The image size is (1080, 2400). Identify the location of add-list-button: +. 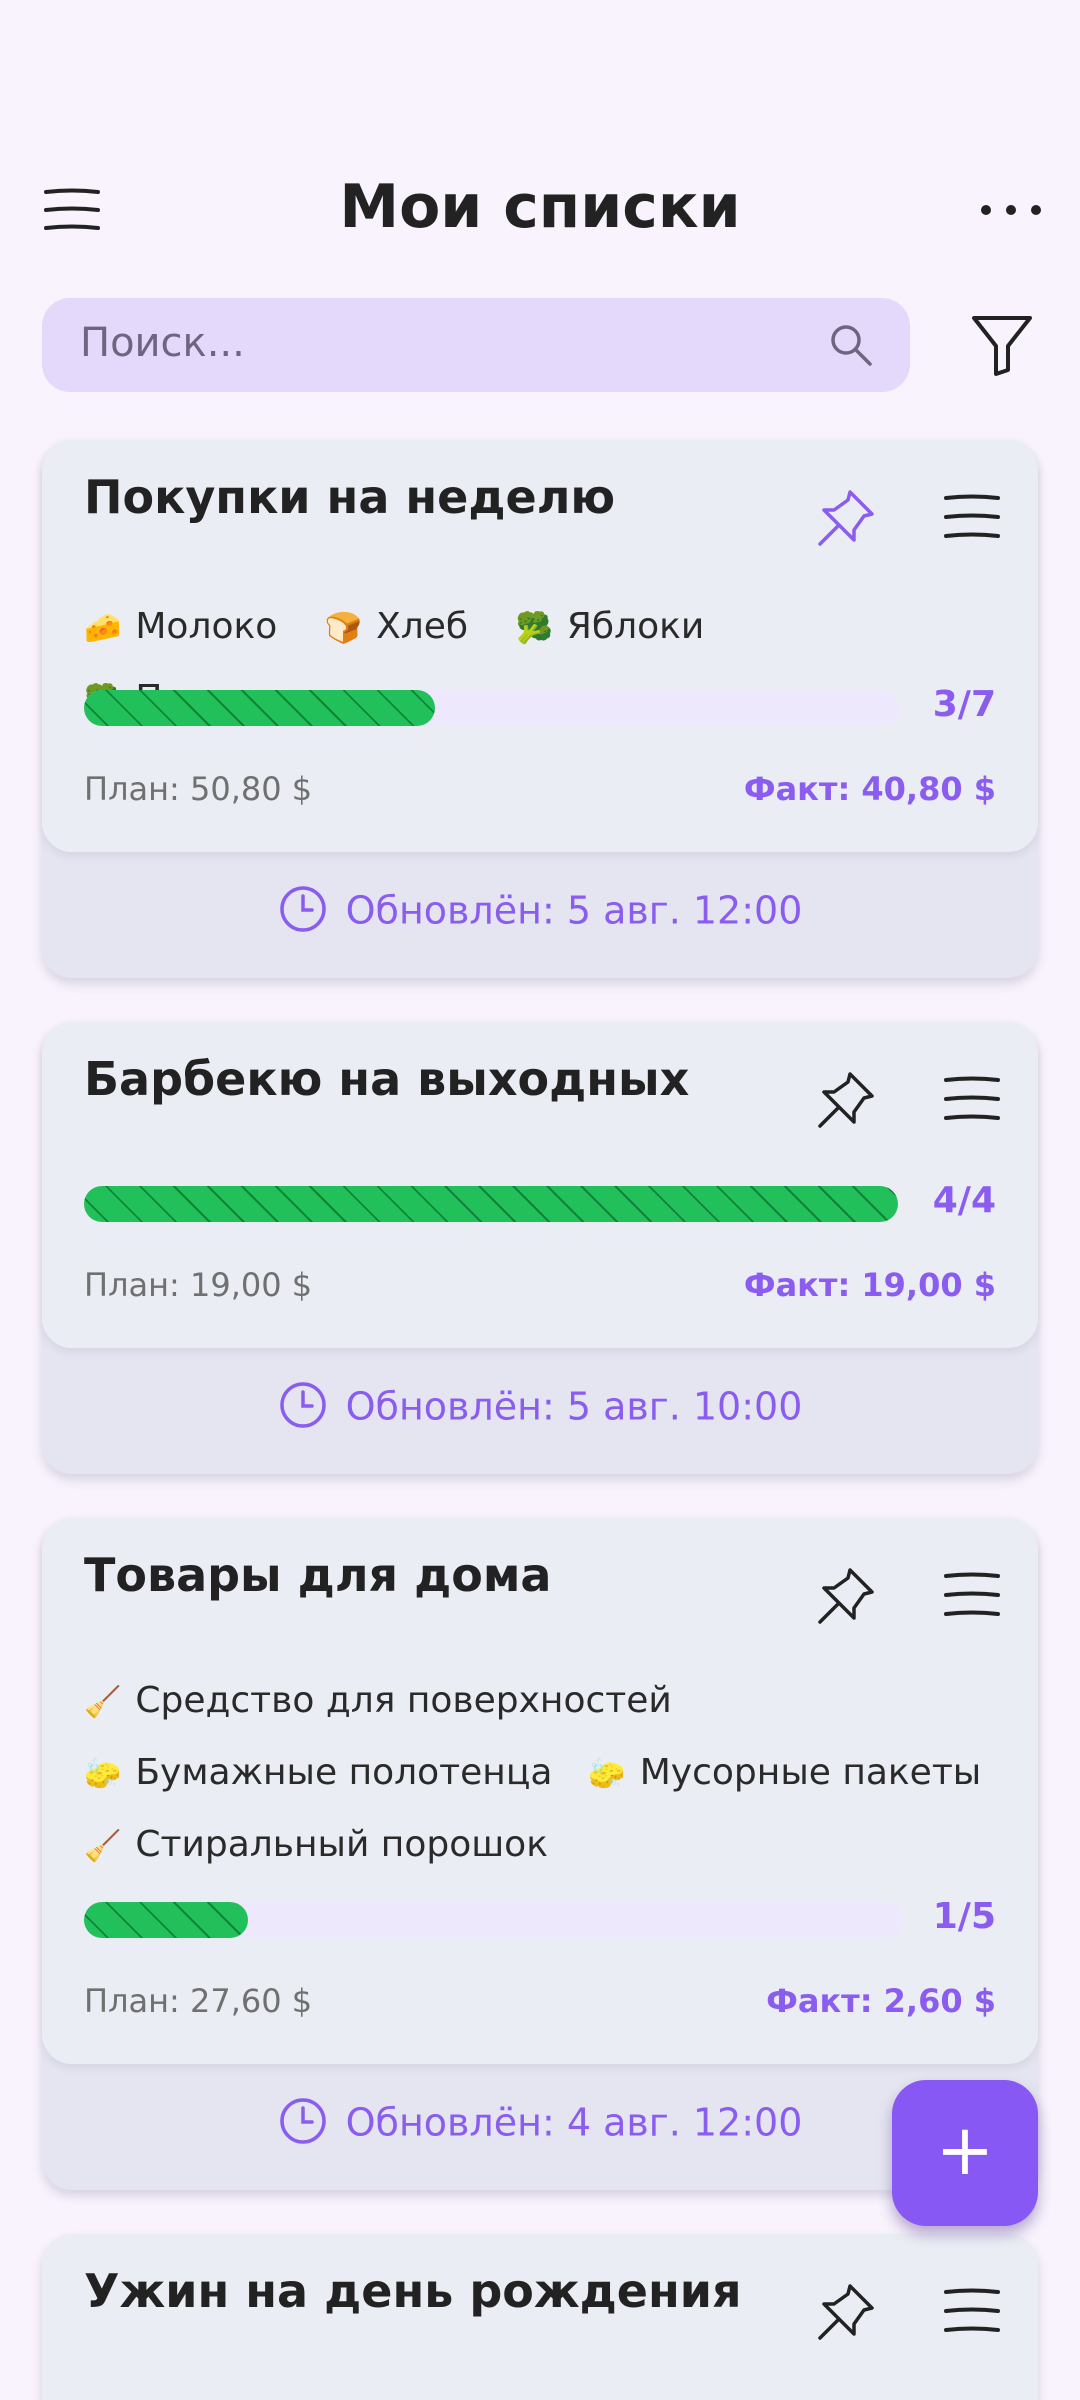
(965, 2153).